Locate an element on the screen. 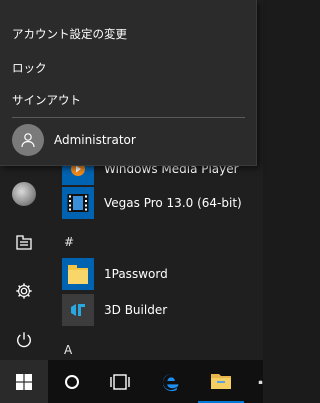 Image resolution: width=320 pixels, height=403 pixels. menu-divider is located at coordinates (128, 117).